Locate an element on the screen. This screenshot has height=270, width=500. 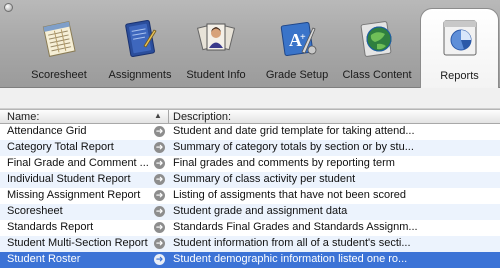
scoresheet-icon is located at coordinates (59, 39).